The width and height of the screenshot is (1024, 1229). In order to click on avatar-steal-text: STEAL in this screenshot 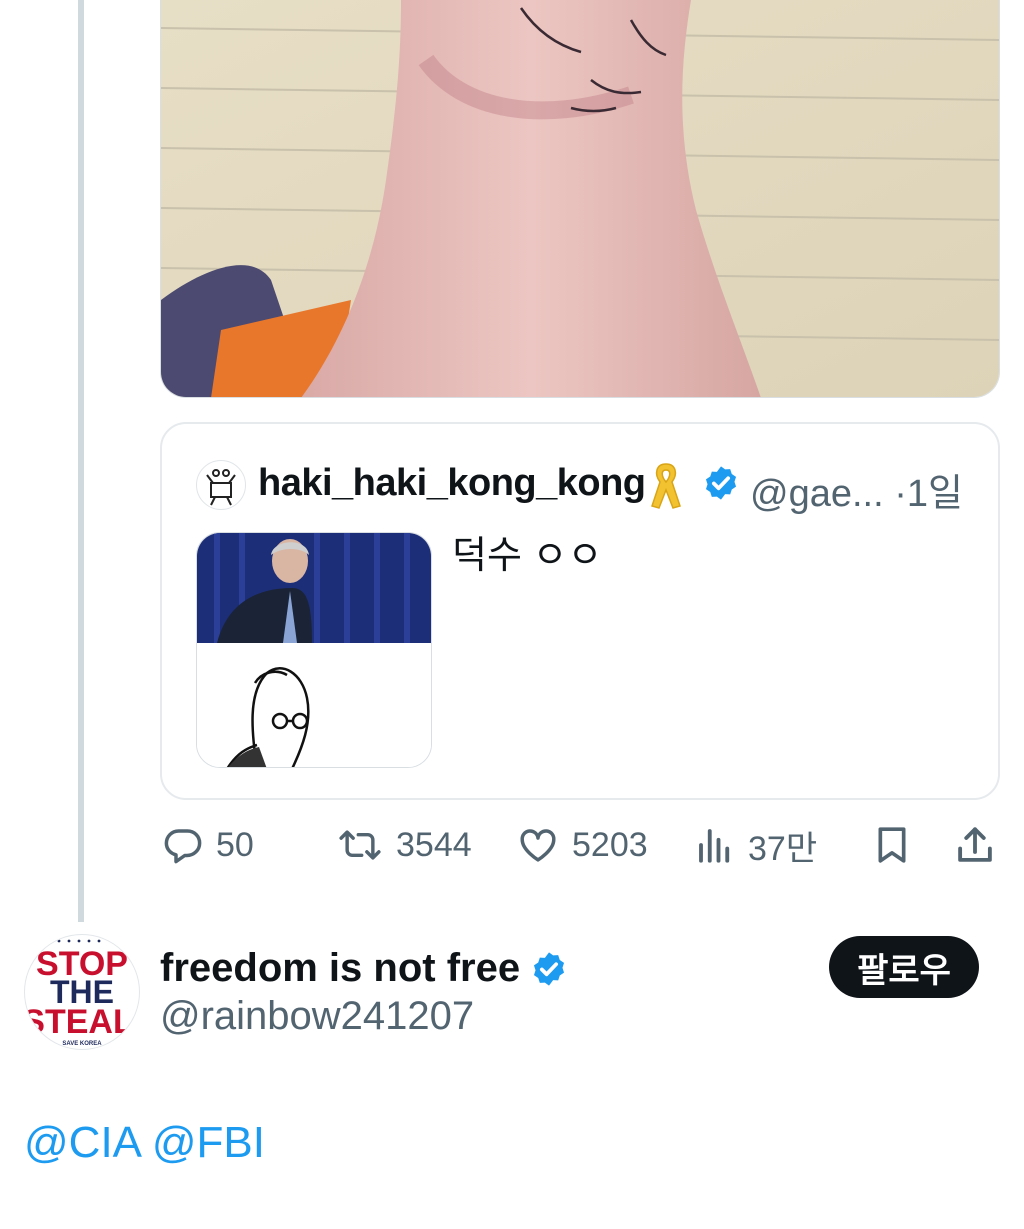, I will do `click(79, 1022)`.